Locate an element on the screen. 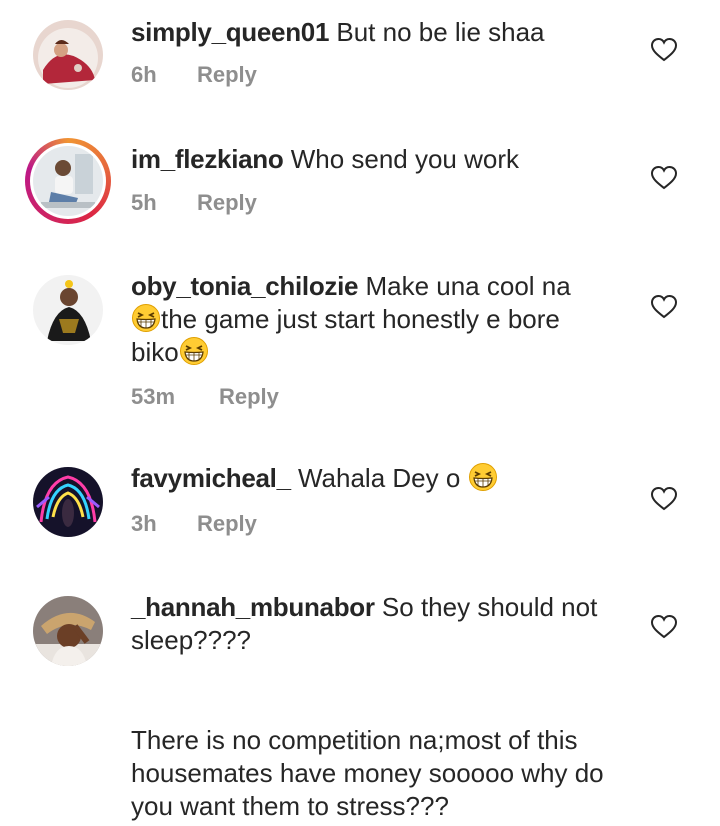 The width and height of the screenshot is (720, 826). avatar-story-ring is located at coordinates (68, 181).